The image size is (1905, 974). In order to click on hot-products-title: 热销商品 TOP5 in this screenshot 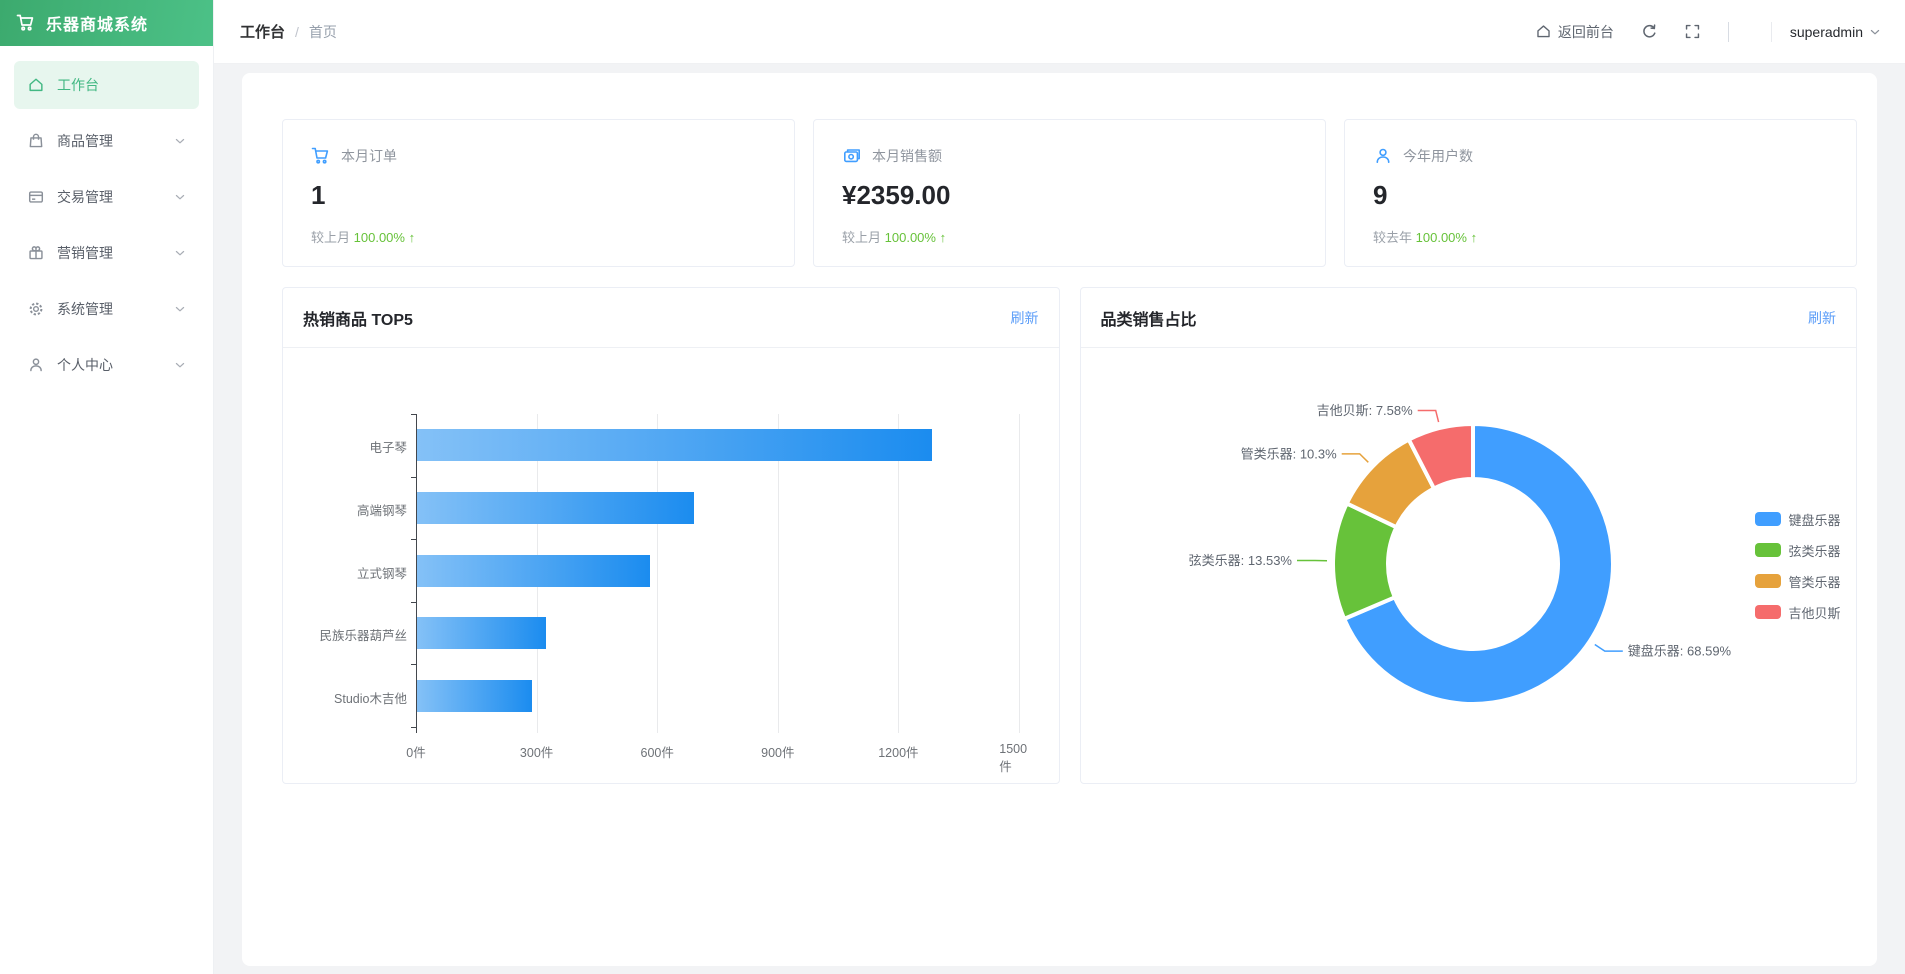, I will do `click(358, 320)`.